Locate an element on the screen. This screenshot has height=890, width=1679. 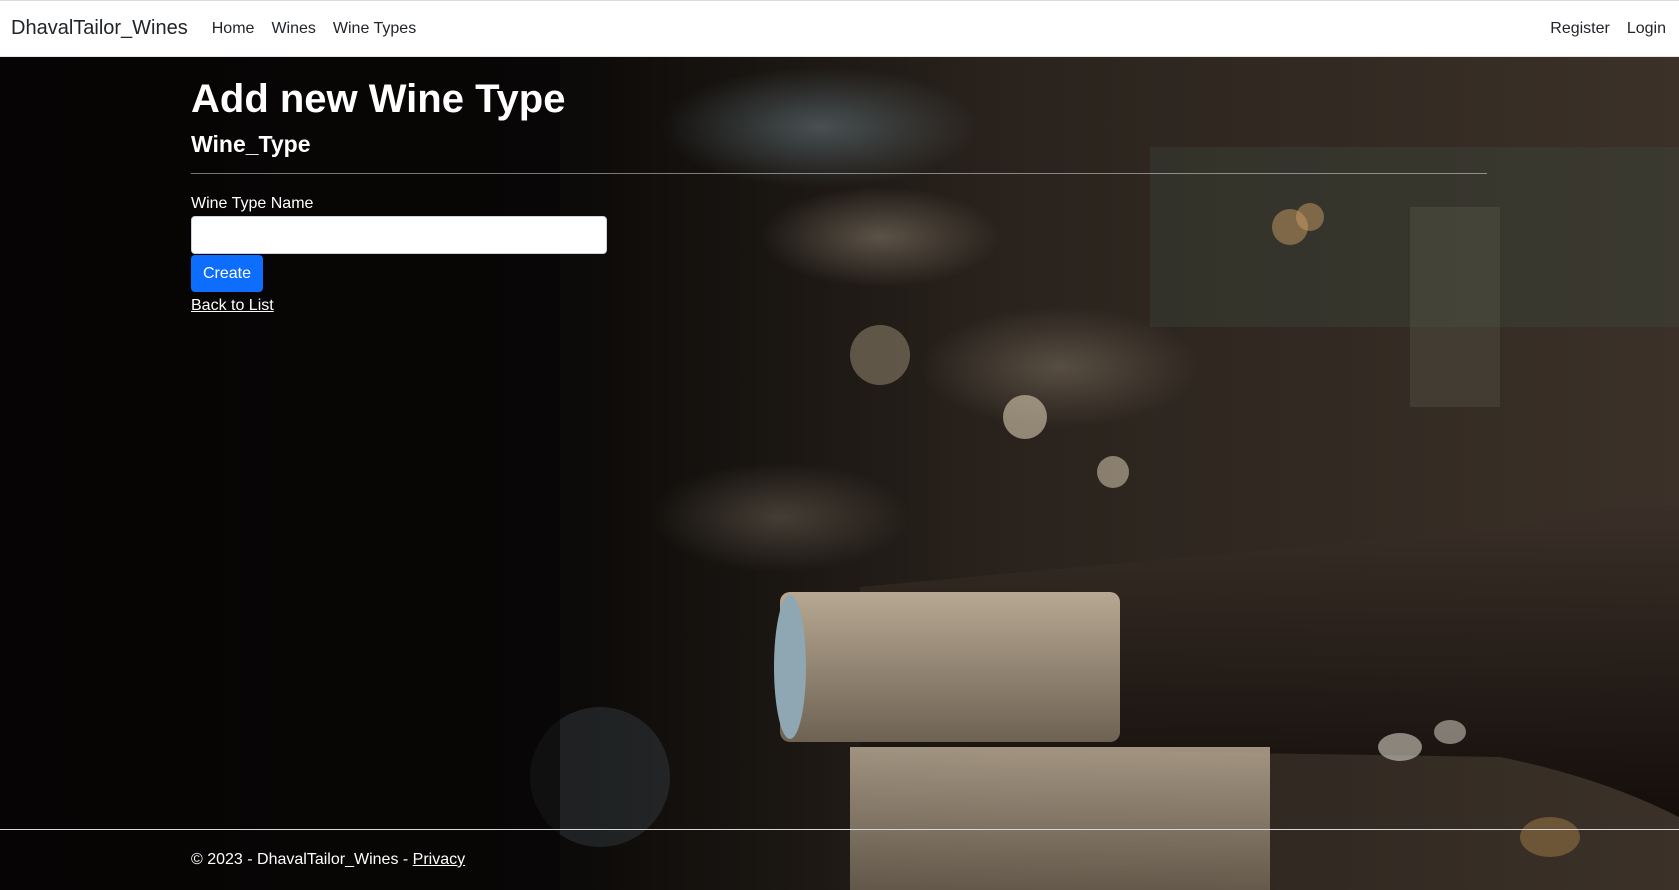
back-to-list-link: Back to List is located at coordinates (232, 306).